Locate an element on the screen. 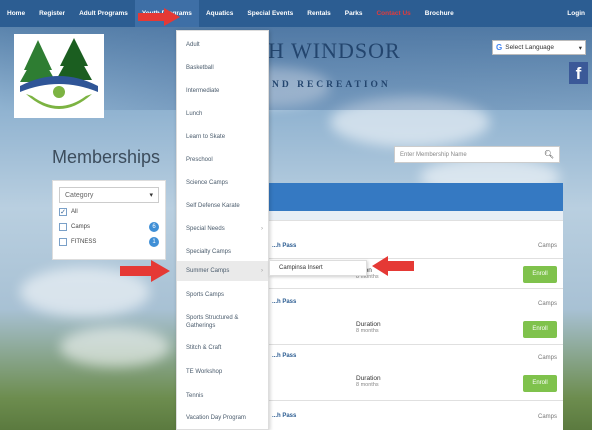  menu-item-intermediate: Intermediate is located at coordinates (222, 91).